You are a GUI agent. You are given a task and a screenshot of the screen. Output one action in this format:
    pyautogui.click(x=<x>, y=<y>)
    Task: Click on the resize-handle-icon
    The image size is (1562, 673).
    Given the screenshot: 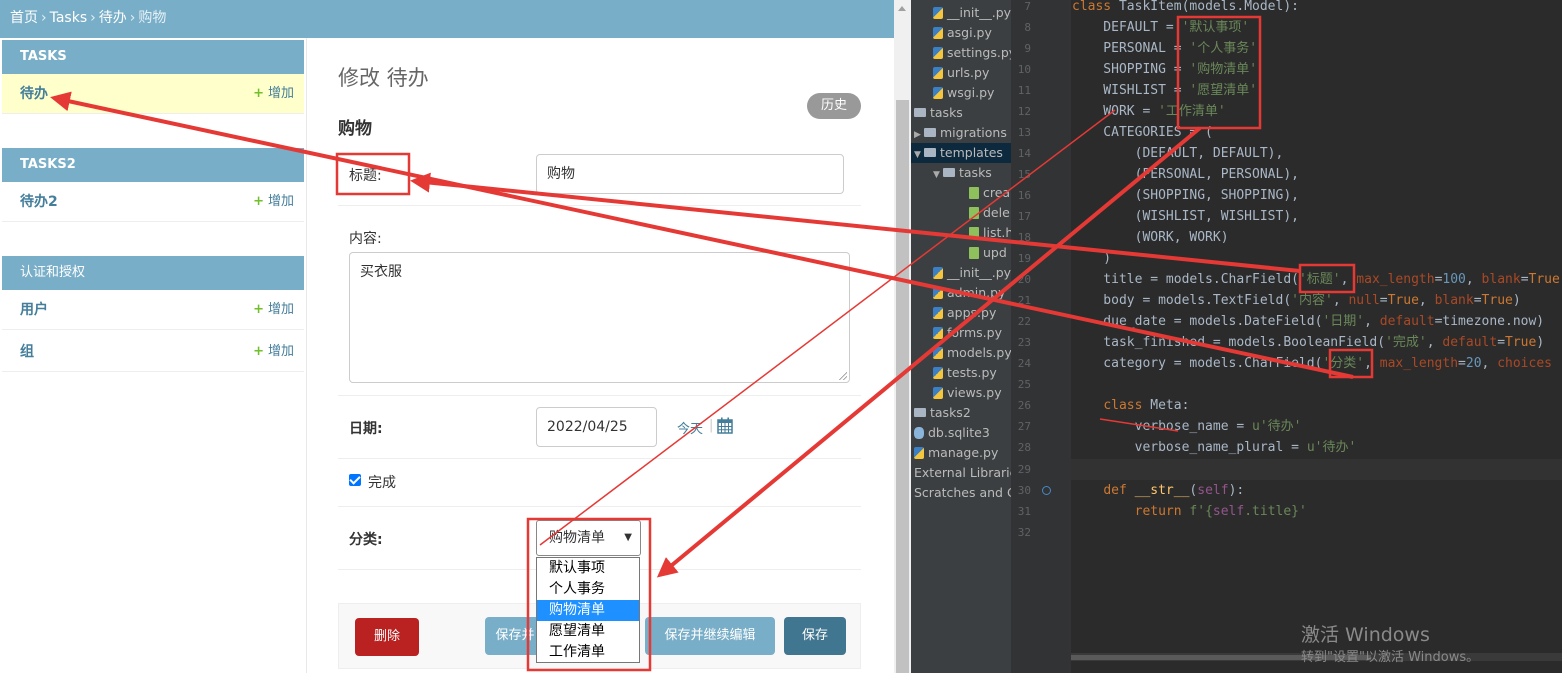 What is the action you would take?
    pyautogui.click(x=843, y=376)
    